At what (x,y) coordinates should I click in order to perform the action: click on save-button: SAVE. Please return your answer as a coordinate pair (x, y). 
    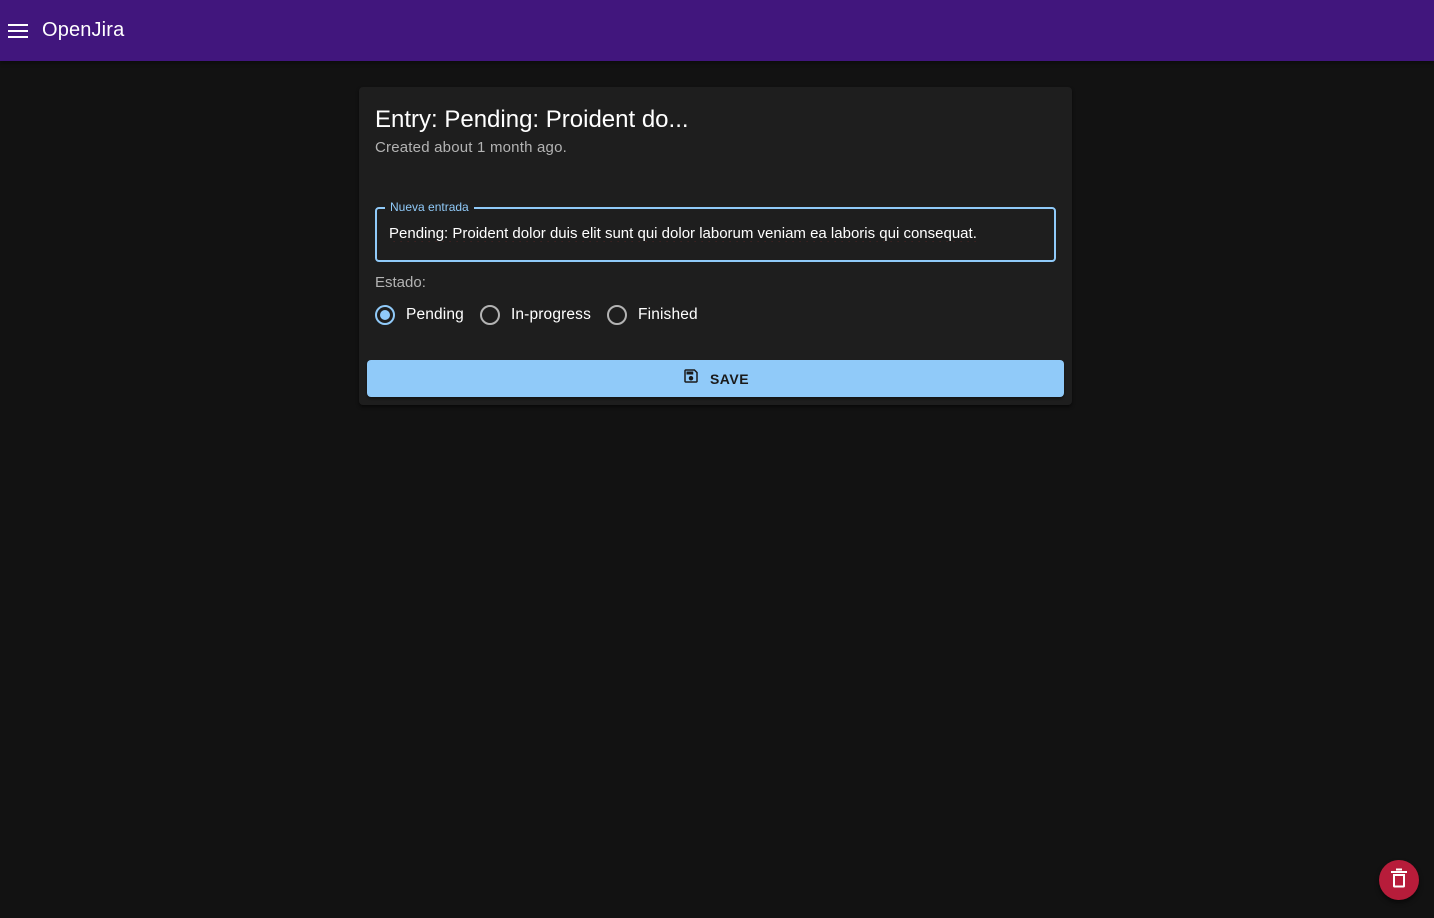
    Looking at the image, I should click on (715, 378).